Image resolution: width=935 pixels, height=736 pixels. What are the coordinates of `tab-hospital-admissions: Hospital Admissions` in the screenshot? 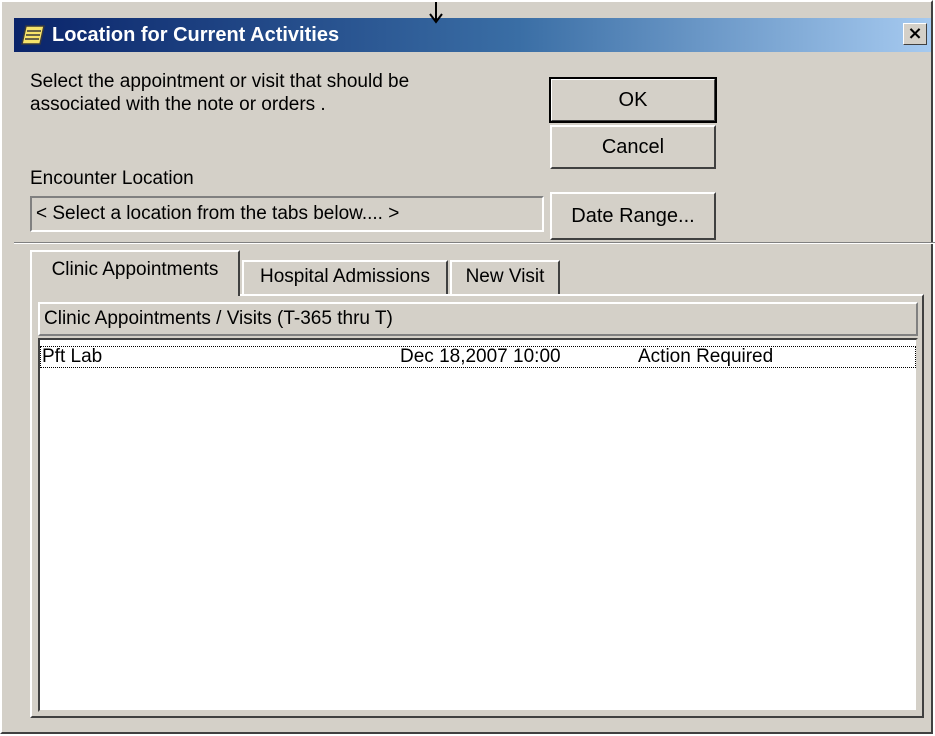 It's located at (345, 277).